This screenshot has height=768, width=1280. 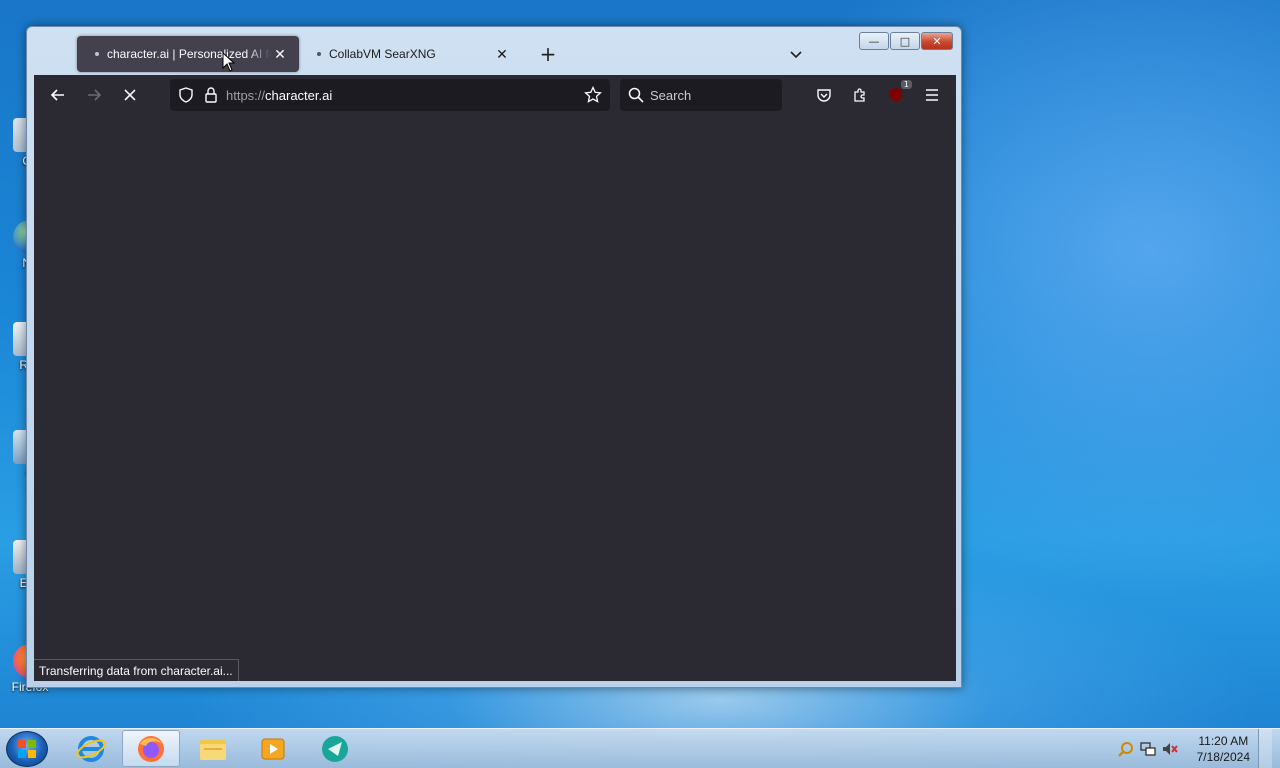 I want to click on minimize-icon: —, so click(x=874, y=41).